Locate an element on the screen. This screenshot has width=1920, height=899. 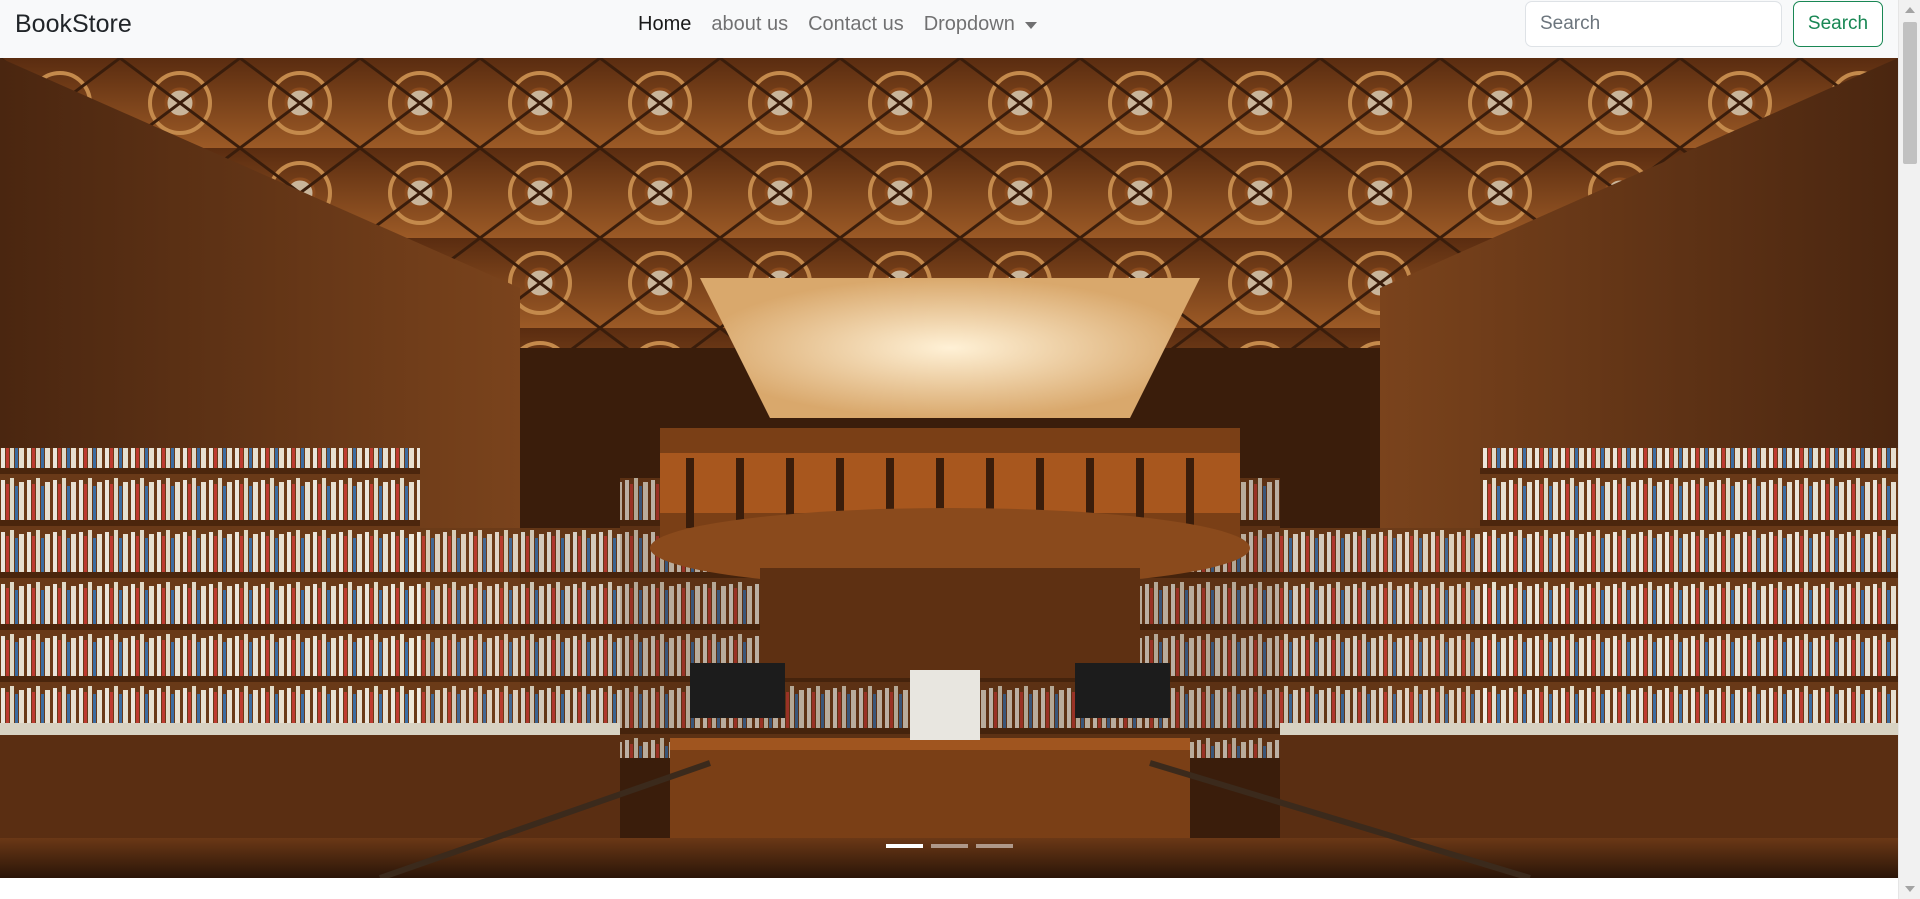
nav-dropdown-toggle: Dropdown is located at coordinates (980, 24).